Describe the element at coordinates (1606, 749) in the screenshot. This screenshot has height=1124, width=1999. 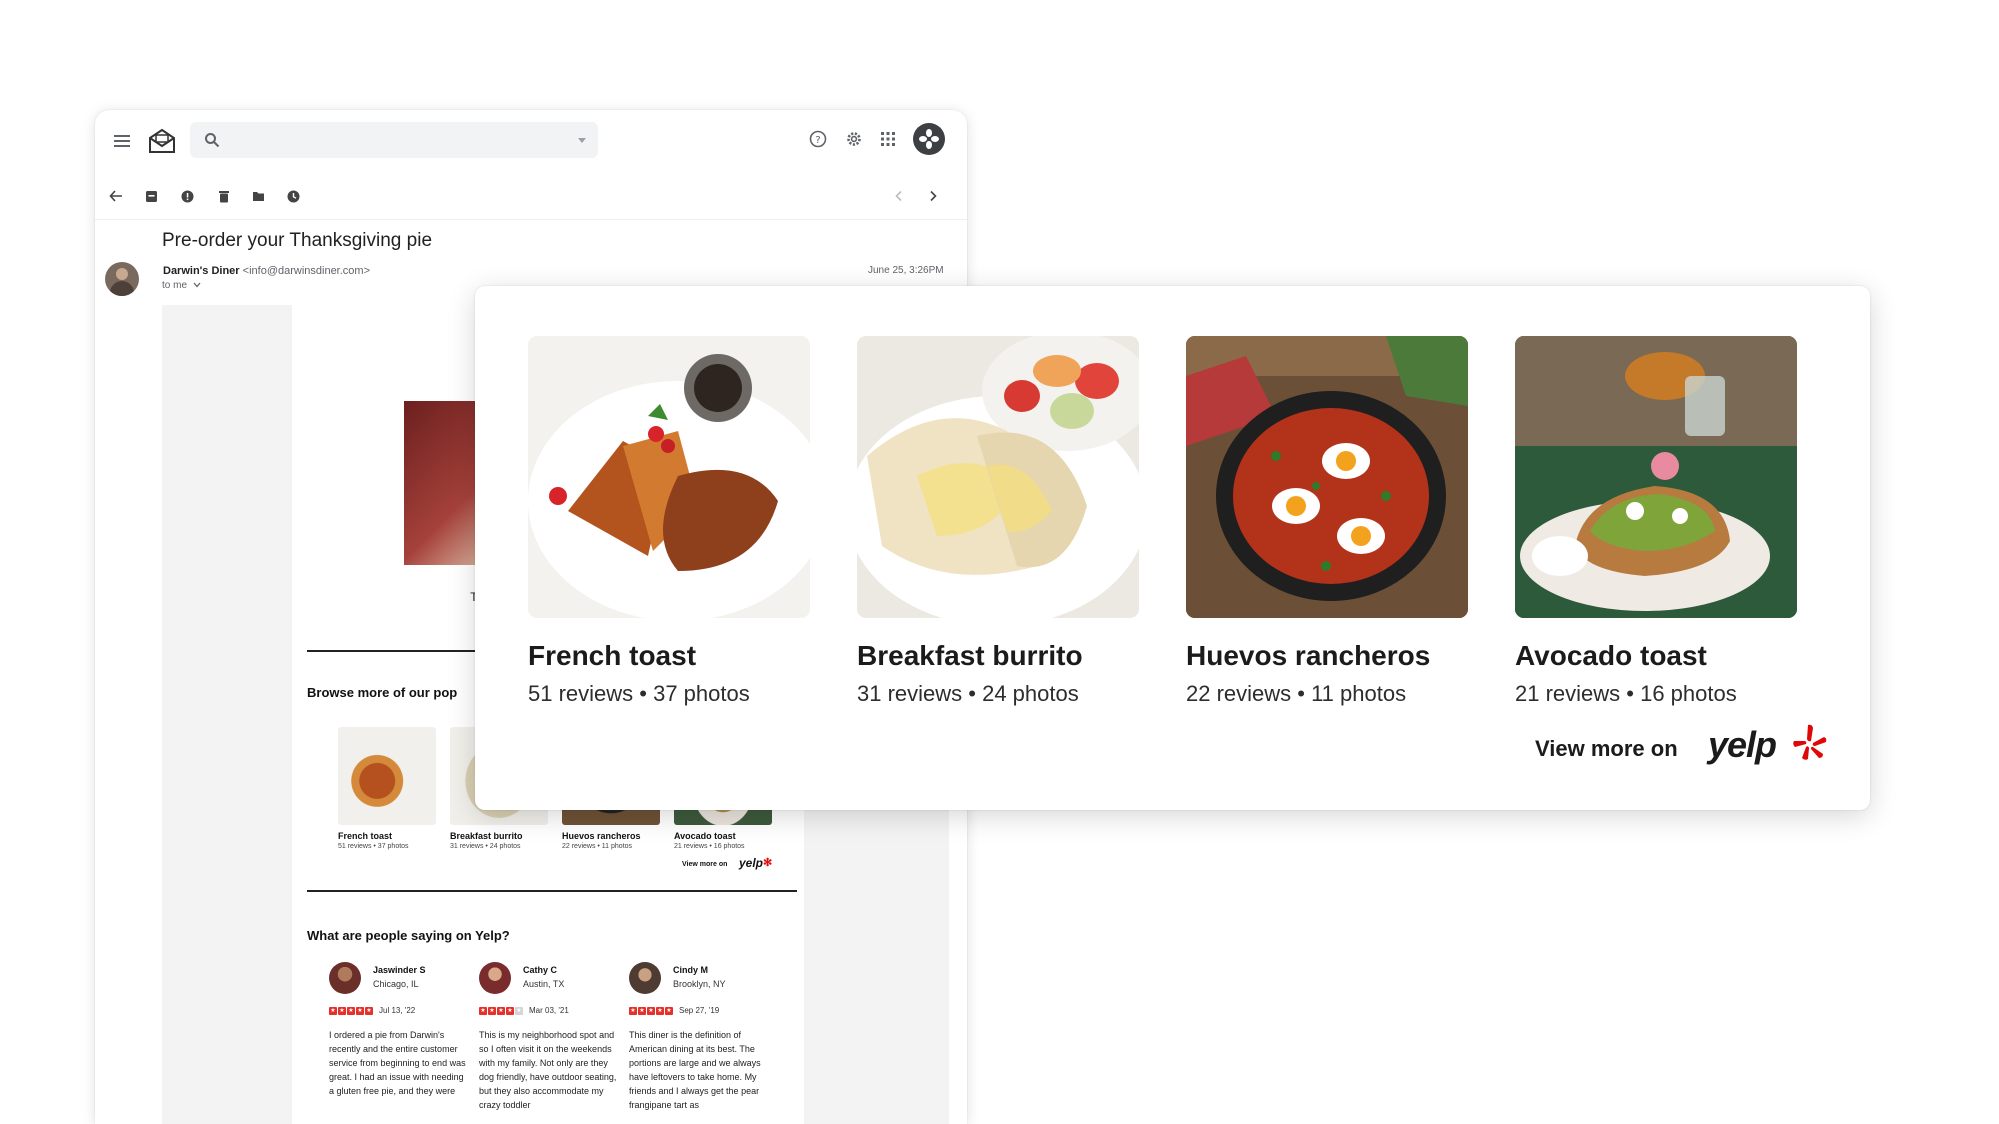
I see `view-more-link: View more on` at that location.